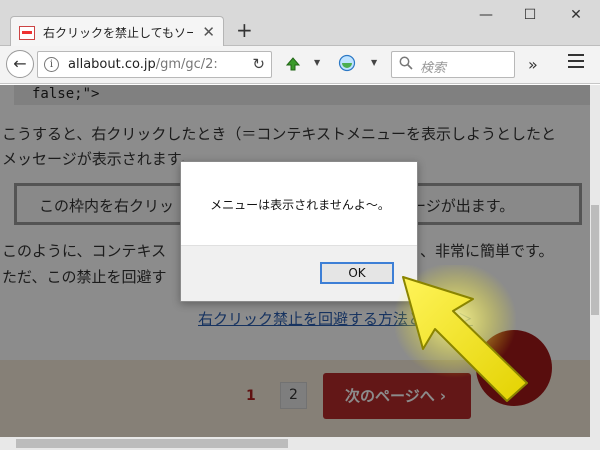 This screenshot has width=600, height=450. What do you see at coordinates (208, 32) in the screenshot?
I see `tab-close-icon: ✕` at bounding box center [208, 32].